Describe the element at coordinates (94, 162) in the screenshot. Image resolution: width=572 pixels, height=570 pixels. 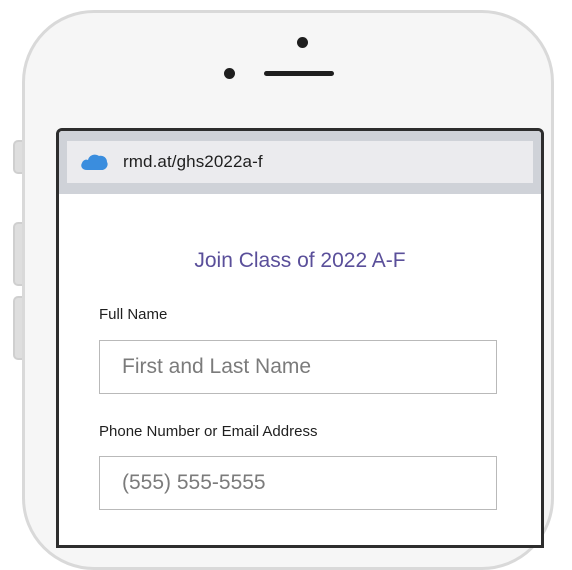
I see `cloud-icon` at that location.